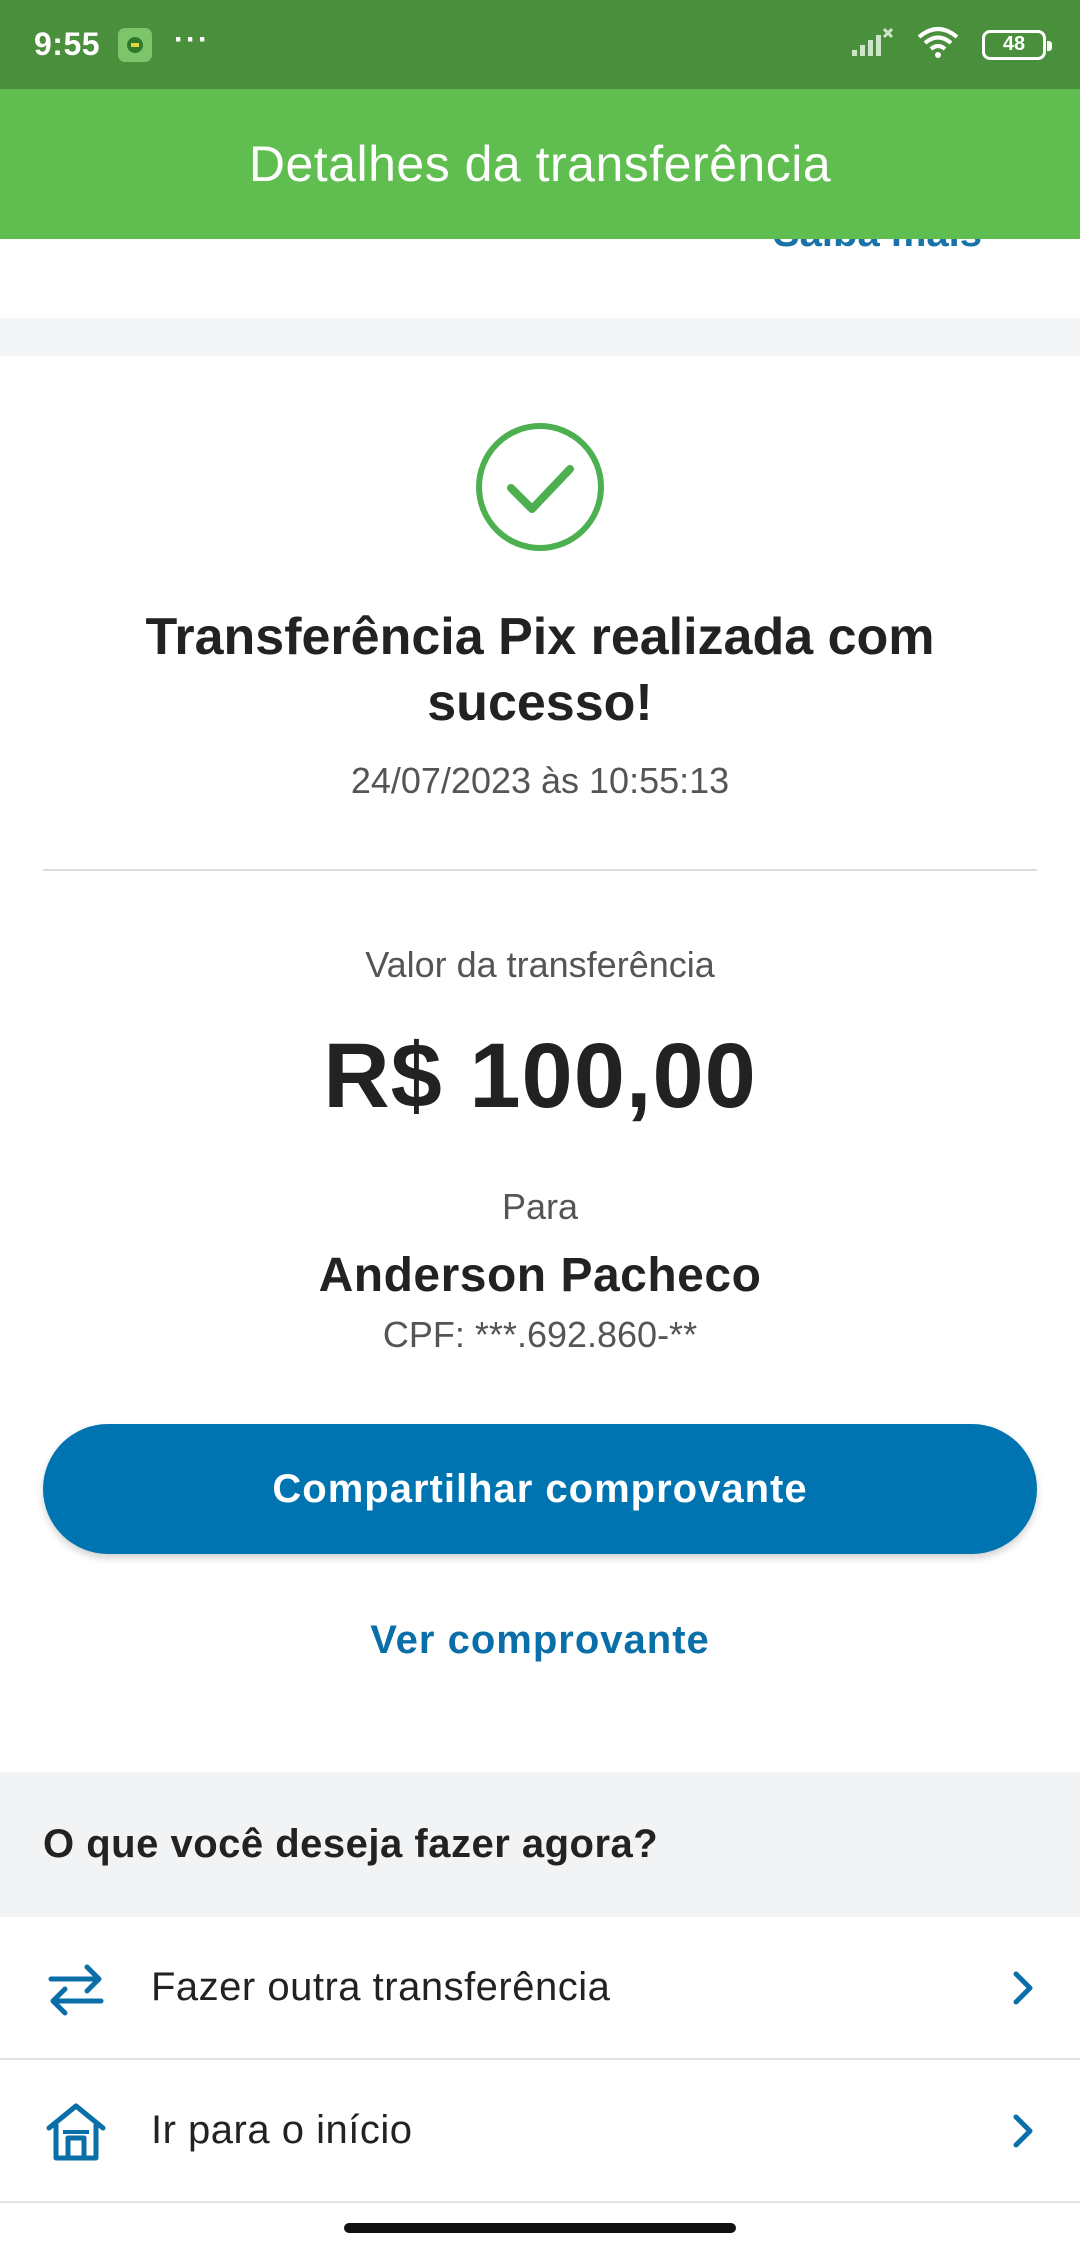 Image resolution: width=1080 pixels, height=2248 pixels. What do you see at coordinates (1014, 44) in the screenshot?
I see `battery-level: 48` at bounding box center [1014, 44].